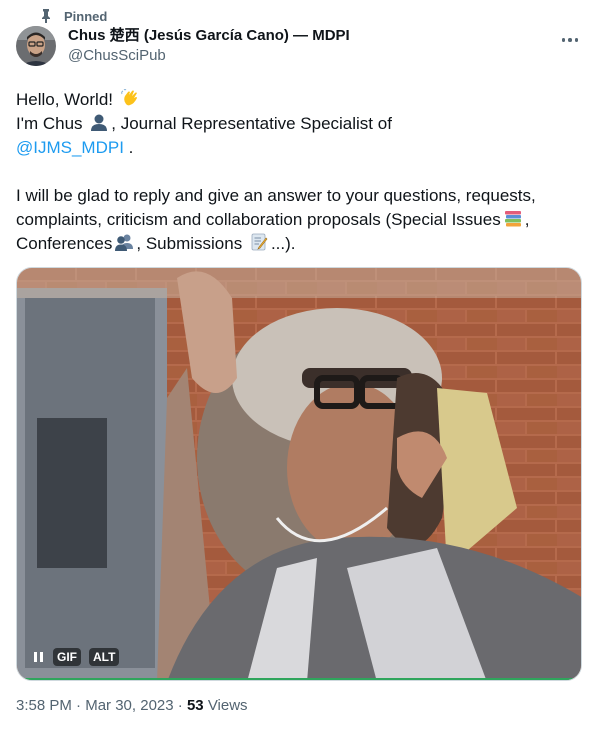 Image resolution: width=598 pixels, height=729 pixels. Describe the element at coordinates (227, 705) in the screenshot. I see `views-label: Views` at that location.